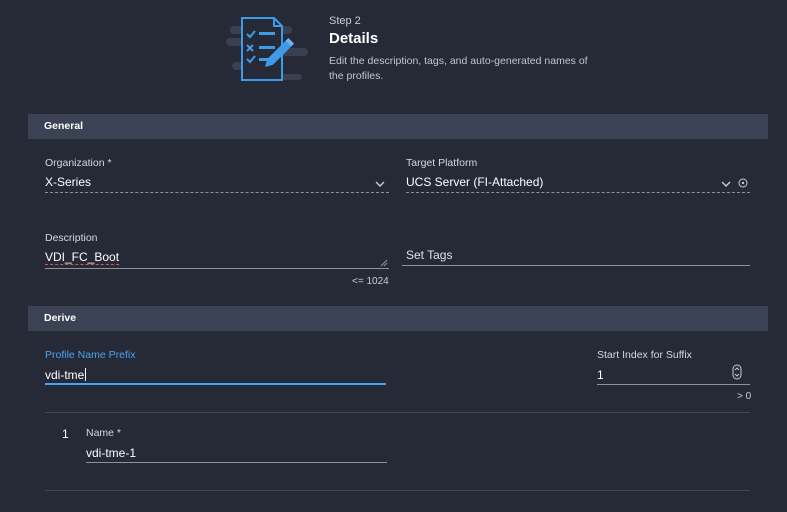 The width and height of the screenshot is (787, 512). What do you see at coordinates (65, 434) in the screenshot?
I see `profile-index: 1` at bounding box center [65, 434].